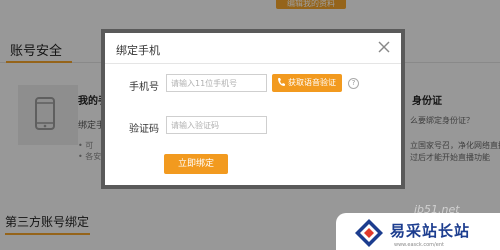  Describe the element at coordinates (138, 50) in the screenshot. I see `dialog-title: 绑定手机` at that location.